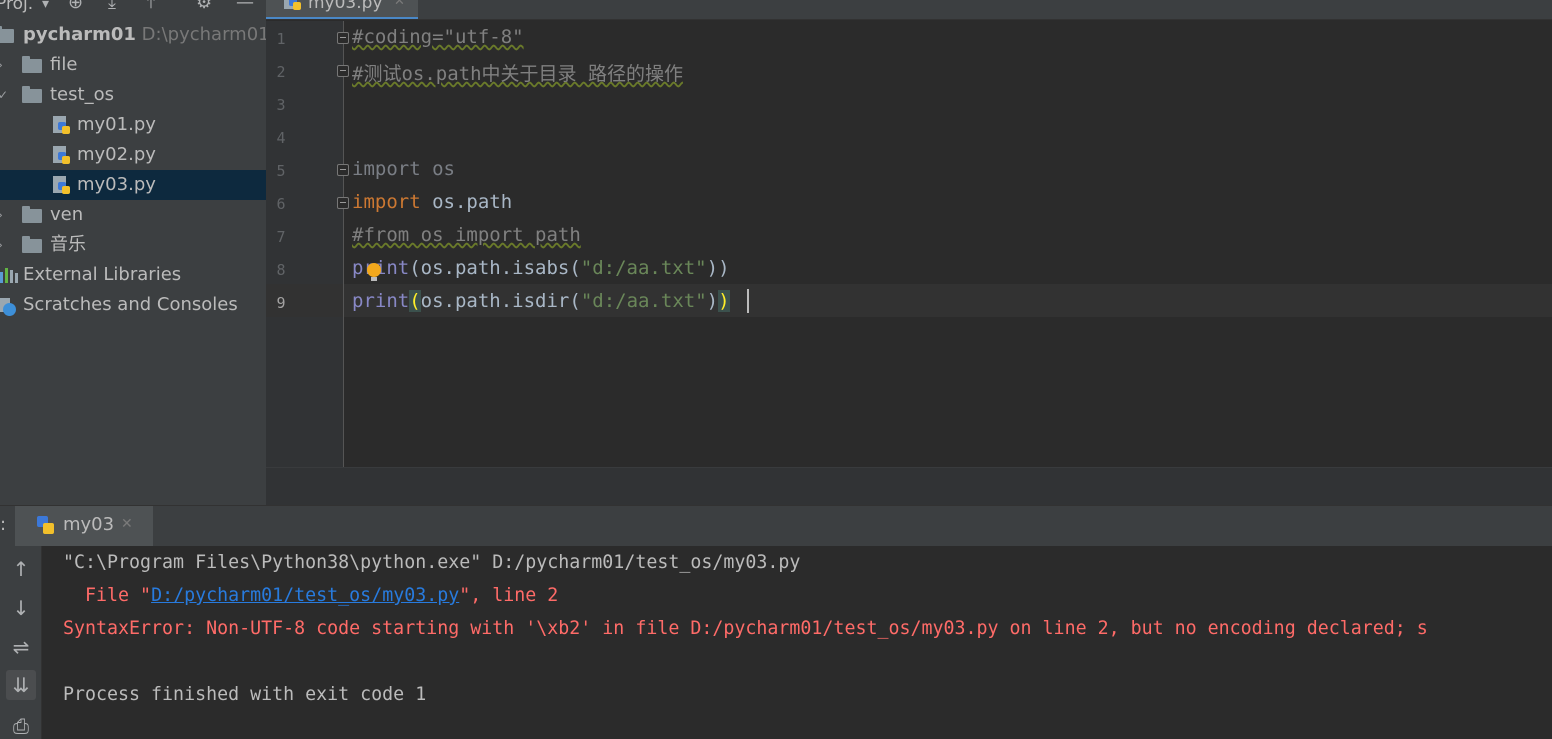 The height and width of the screenshot is (739, 1552). I want to click on text-caret, so click(748, 301).